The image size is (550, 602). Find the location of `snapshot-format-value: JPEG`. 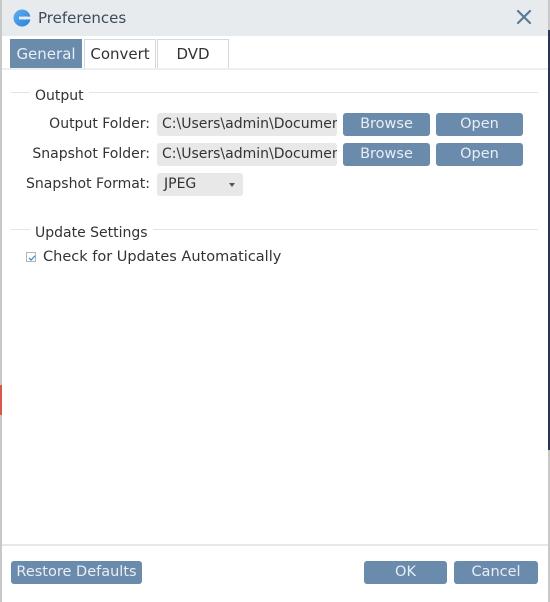

snapshot-format-value: JPEG is located at coordinates (180, 184).